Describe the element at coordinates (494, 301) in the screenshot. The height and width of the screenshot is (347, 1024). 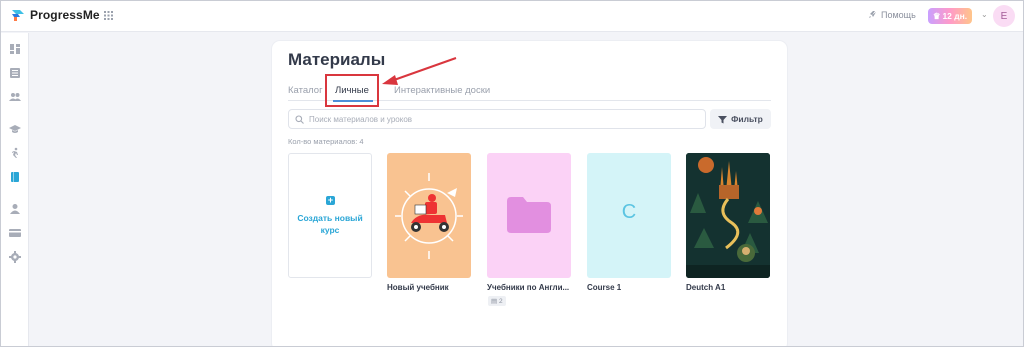
I see `document-icon: ▤` at that location.